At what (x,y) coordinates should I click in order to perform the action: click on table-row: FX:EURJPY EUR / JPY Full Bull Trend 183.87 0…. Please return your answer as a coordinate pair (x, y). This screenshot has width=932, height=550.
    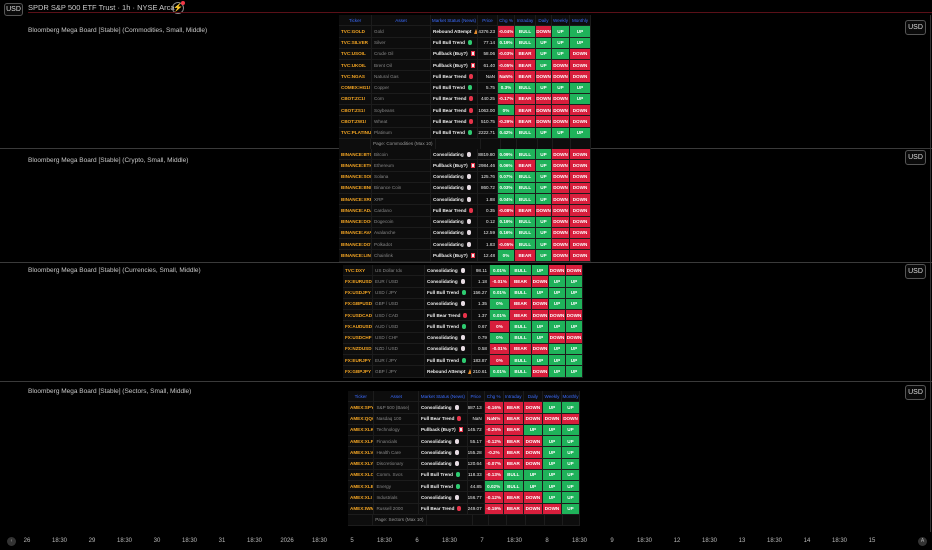
    Looking at the image, I should click on (463, 361).